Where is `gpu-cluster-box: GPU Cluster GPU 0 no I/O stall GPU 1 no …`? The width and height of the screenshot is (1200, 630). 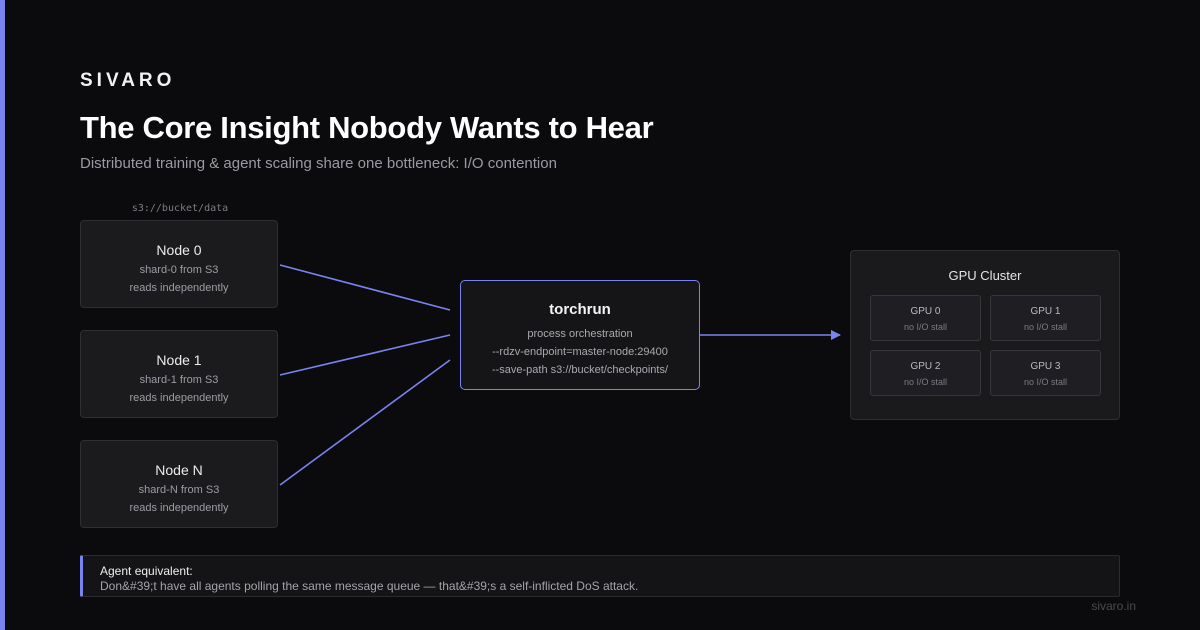 gpu-cluster-box: GPU Cluster GPU 0 no I/O stall GPU 1 no … is located at coordinates (985, 335).